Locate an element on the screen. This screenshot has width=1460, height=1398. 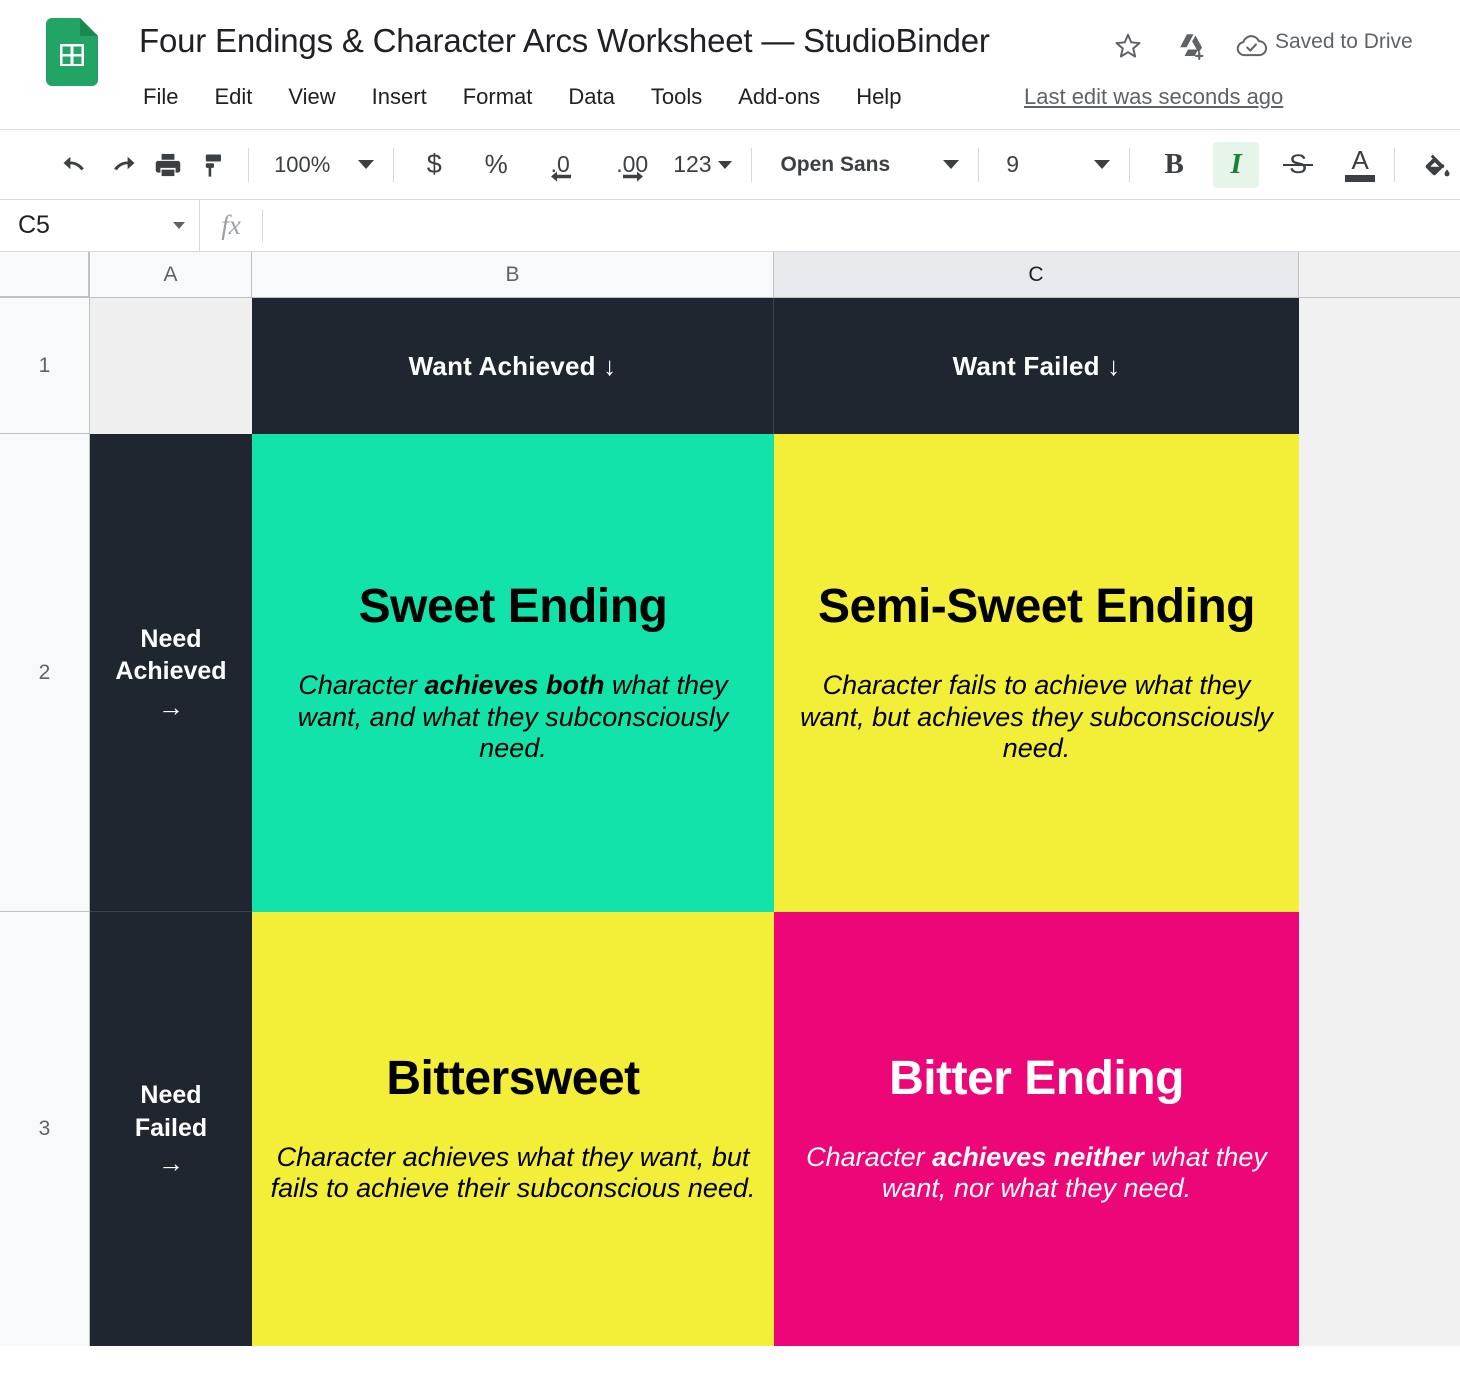
more-formats-select: 123 is located at coordinates (702, 165).